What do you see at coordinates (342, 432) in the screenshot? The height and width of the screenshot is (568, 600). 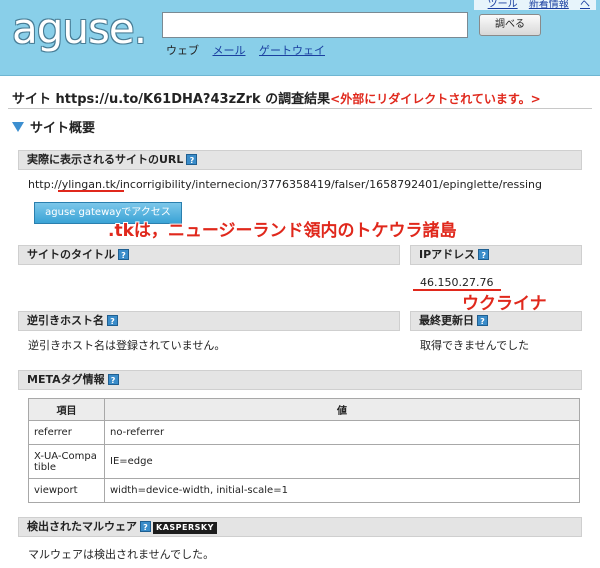 I see `meta-value: no-referrer` at bounding box center [342, 432].